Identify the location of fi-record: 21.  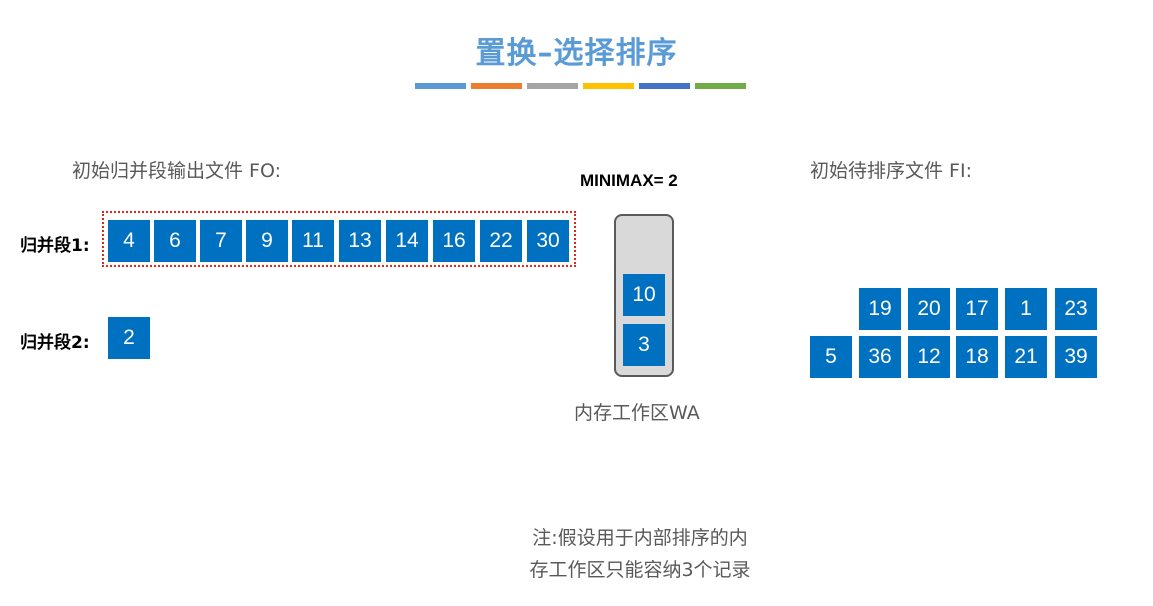
(1026, 357).